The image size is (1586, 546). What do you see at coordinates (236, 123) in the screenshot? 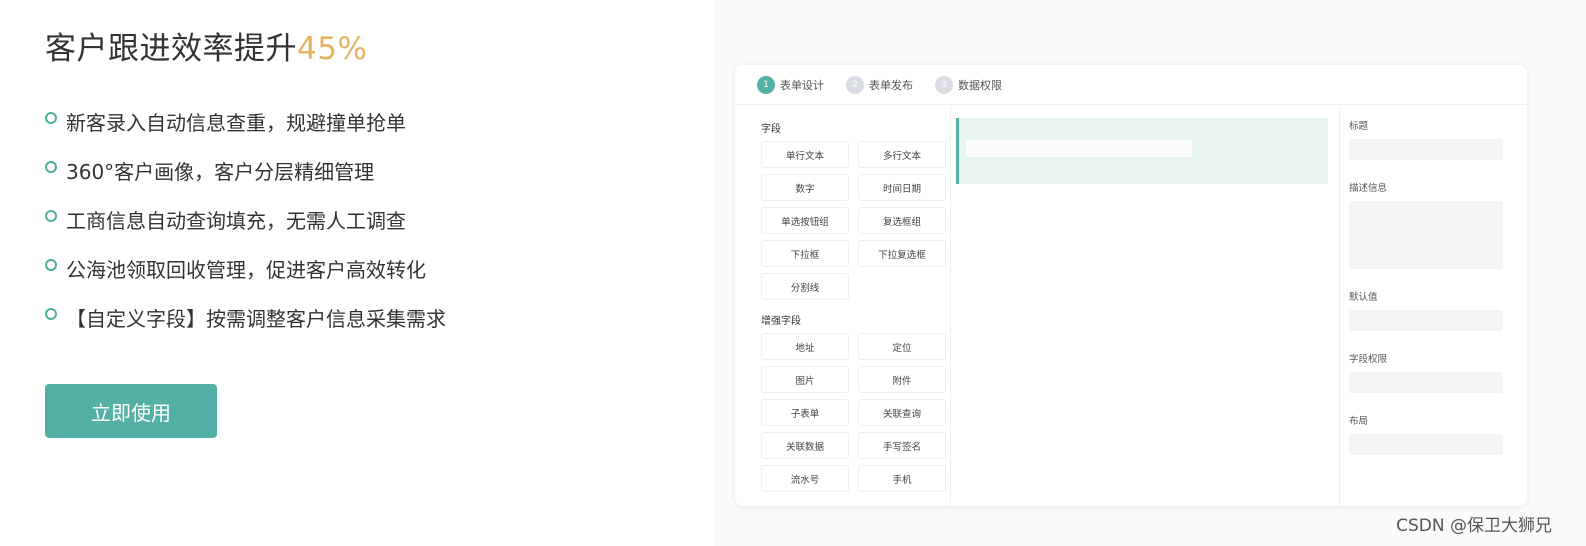
I see `feature-text: 新客录入自动信息查重，规避撞单抢单` at bounding box center [236, 123].